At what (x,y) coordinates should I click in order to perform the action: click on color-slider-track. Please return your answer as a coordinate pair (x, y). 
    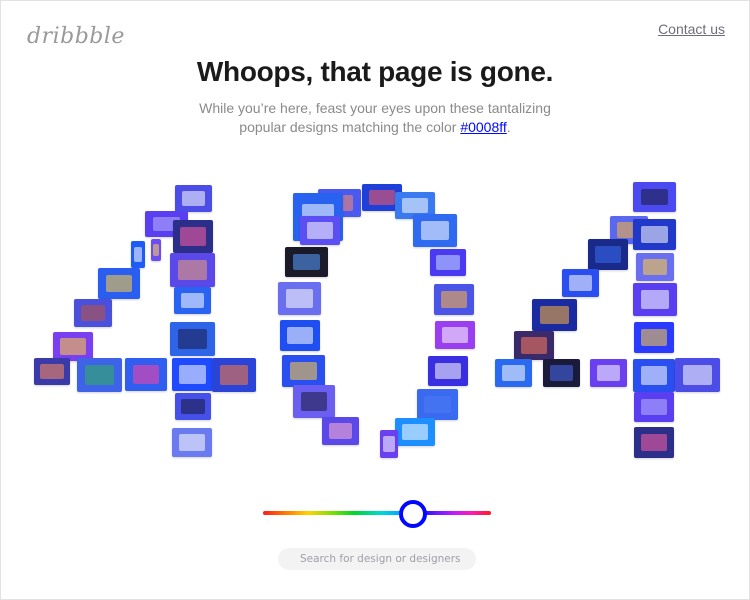
    Looking at the image, I should click on (377, 513).